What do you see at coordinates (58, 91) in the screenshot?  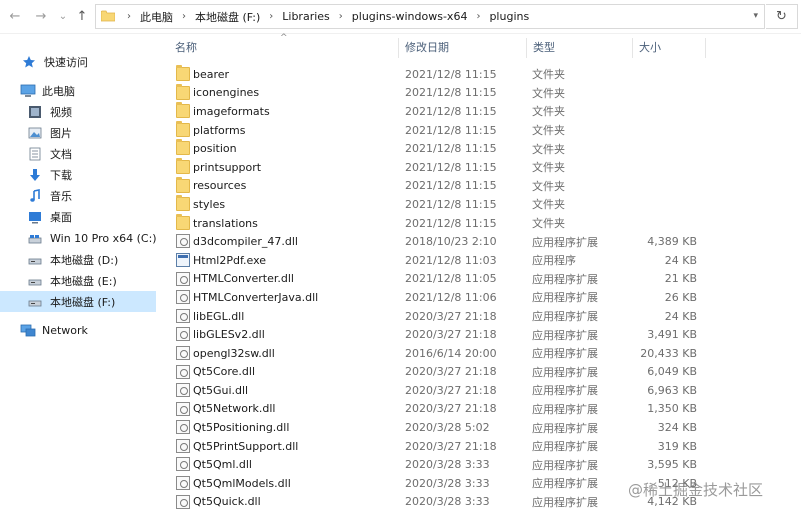 I see `sidebar-item-label: 此电脑` at bounding box center [58, 91].